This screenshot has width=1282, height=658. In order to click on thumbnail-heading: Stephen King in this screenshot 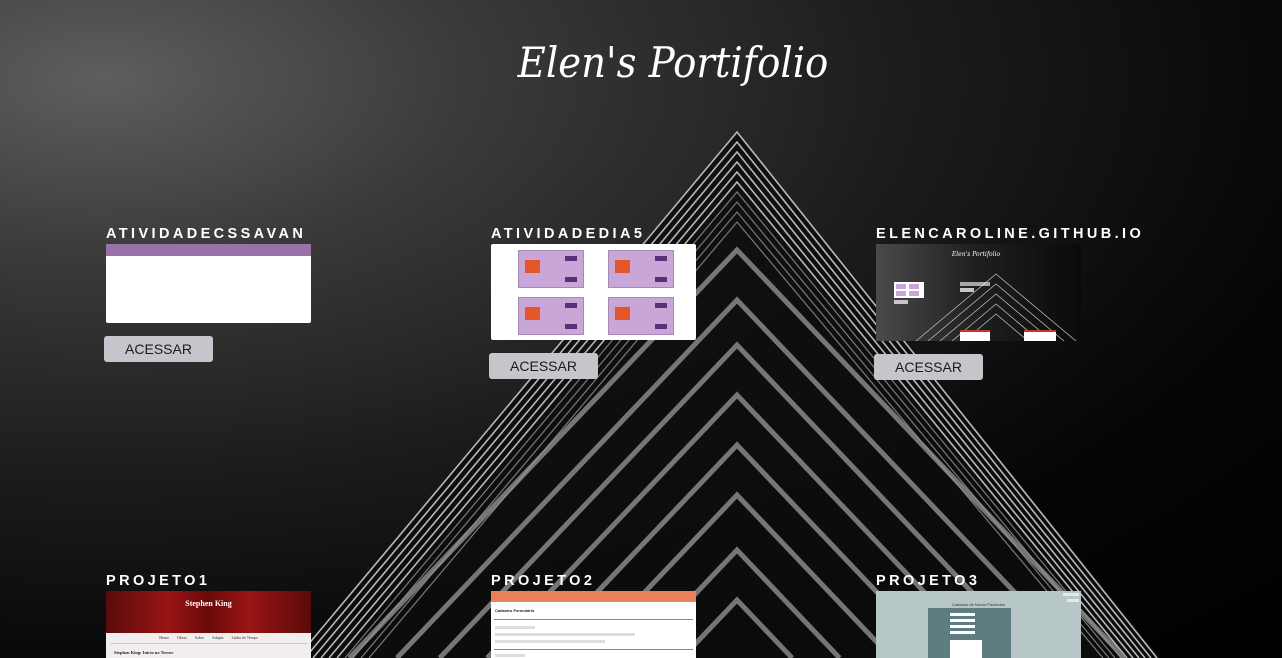, I will do `click(208, 603)`.